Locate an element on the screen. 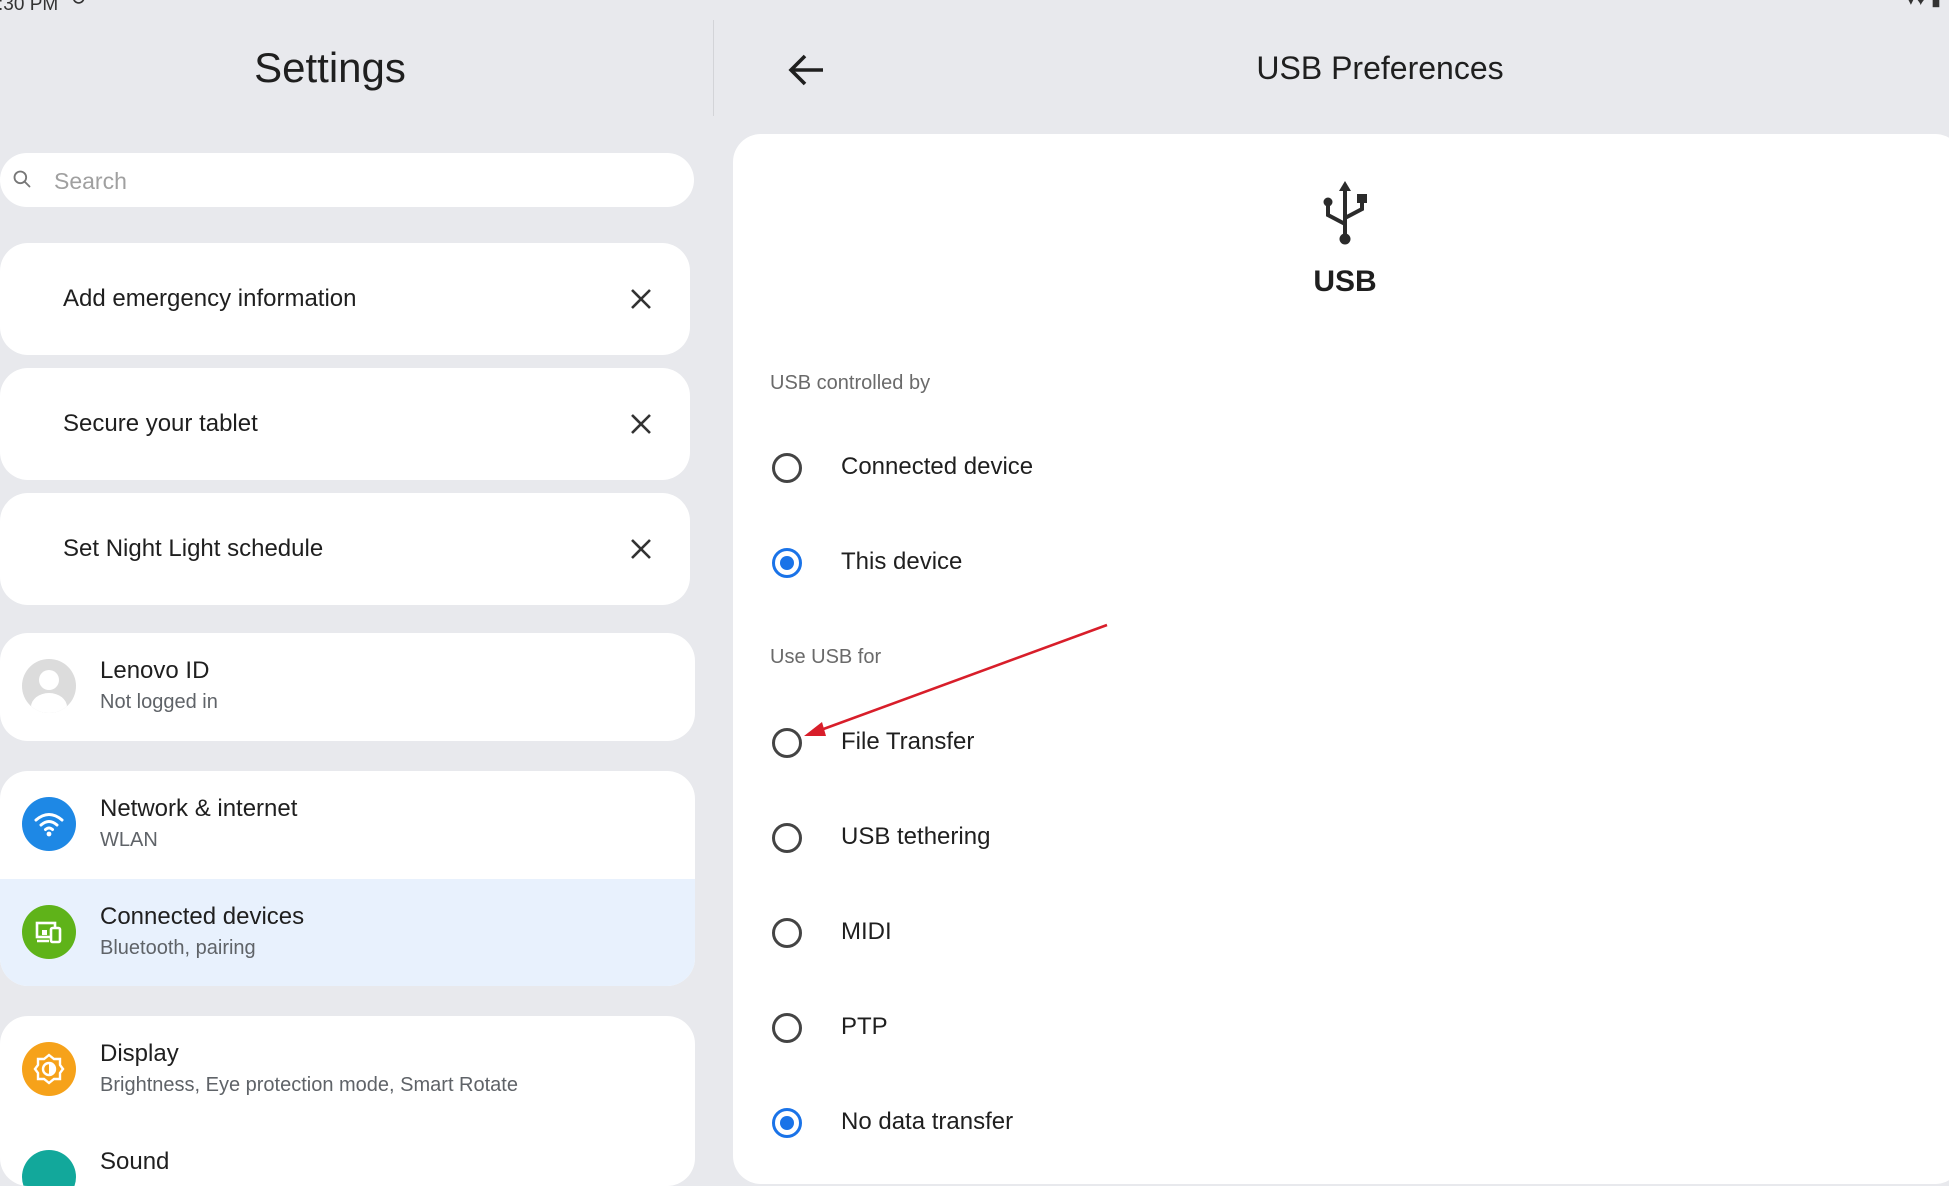  page-title: USB Preferences is located at coordinates (1380, 68).